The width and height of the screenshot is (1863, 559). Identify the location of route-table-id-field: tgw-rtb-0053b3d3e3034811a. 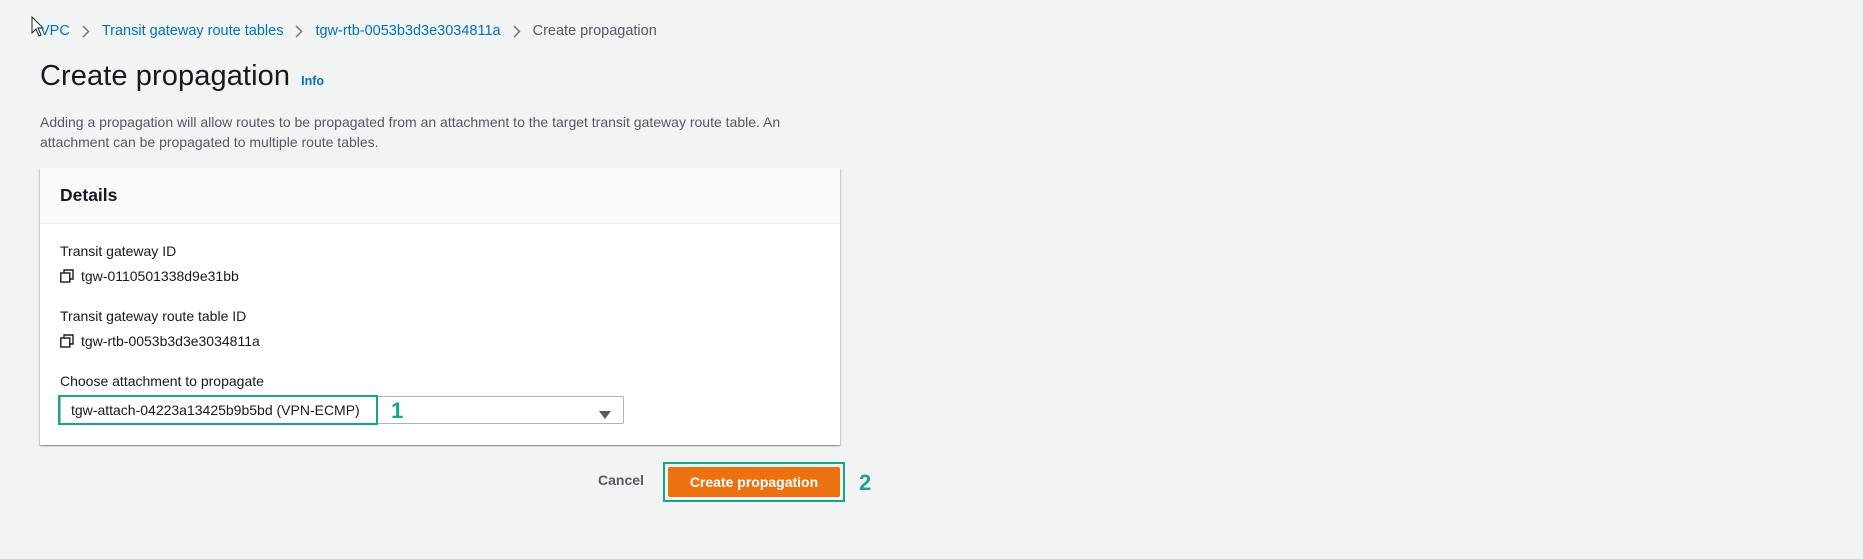
(160, 341).